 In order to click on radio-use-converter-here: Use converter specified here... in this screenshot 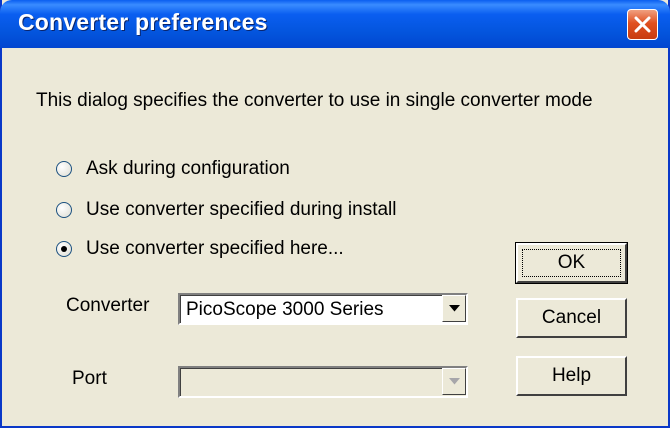, I will do `click(200, 249)`.